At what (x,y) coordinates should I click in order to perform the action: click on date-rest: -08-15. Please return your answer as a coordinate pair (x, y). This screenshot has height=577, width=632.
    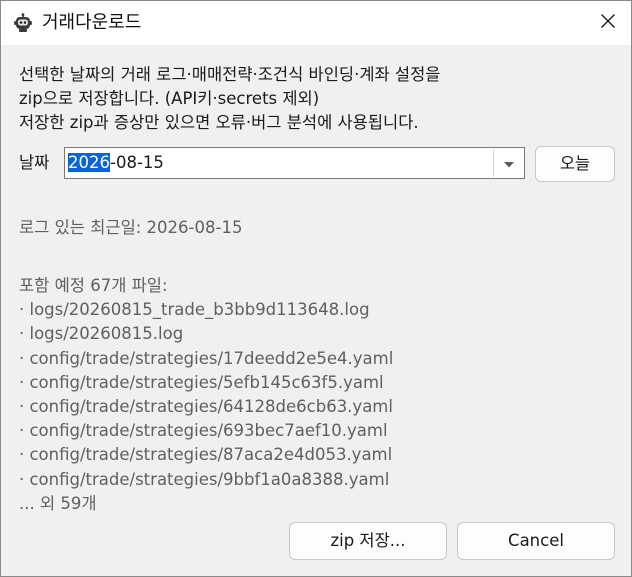
    Looking at the image, I should click on (137, 162).